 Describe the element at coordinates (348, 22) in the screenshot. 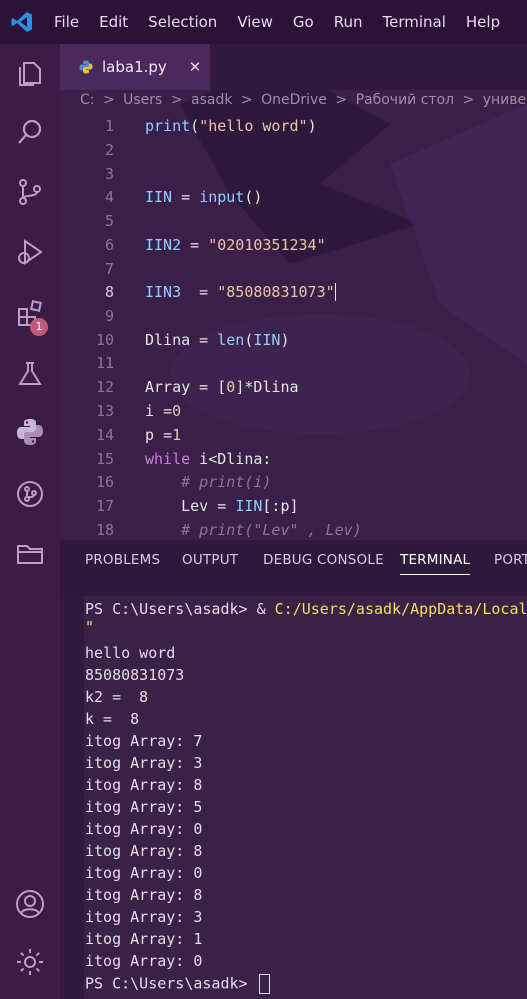

I see `menu-run: Run` at that location.